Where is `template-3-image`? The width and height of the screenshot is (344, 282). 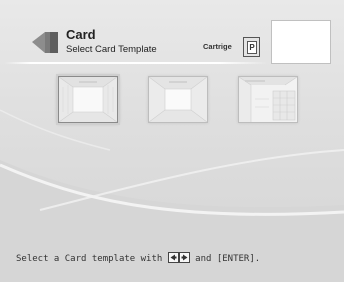 template-3-image is located at coordinates (268, 99).